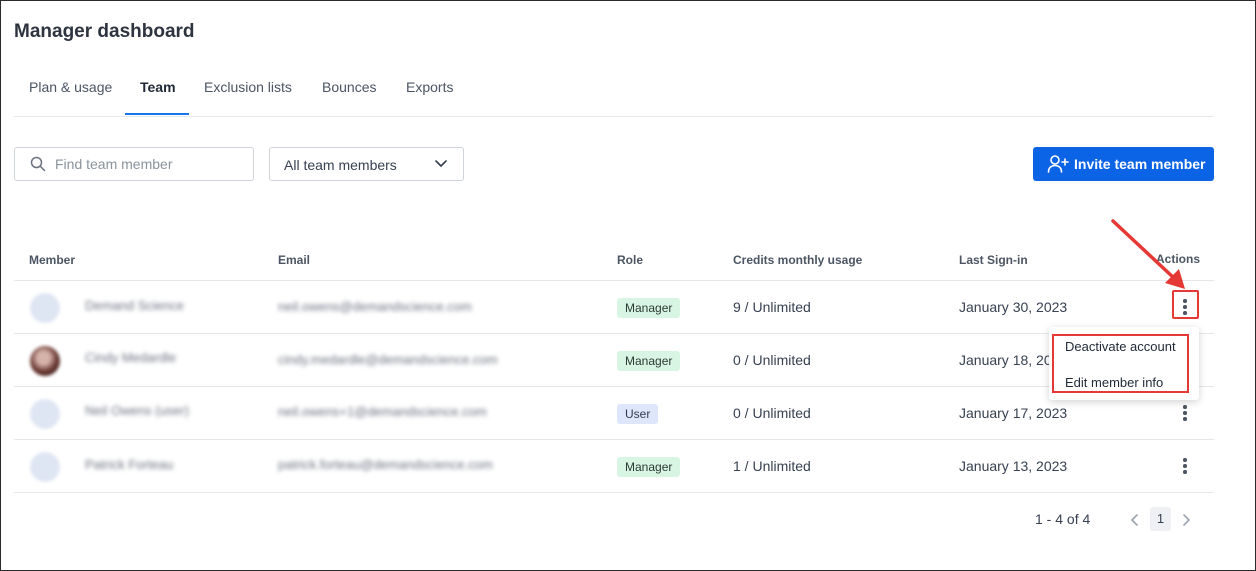 This screenshot has height=571, width=1256. What do you see at coordinates (1063, 519) in the screenshot?
I see `pagination-range: 1 - 4 of 4` at bounding box center [1063, 519].